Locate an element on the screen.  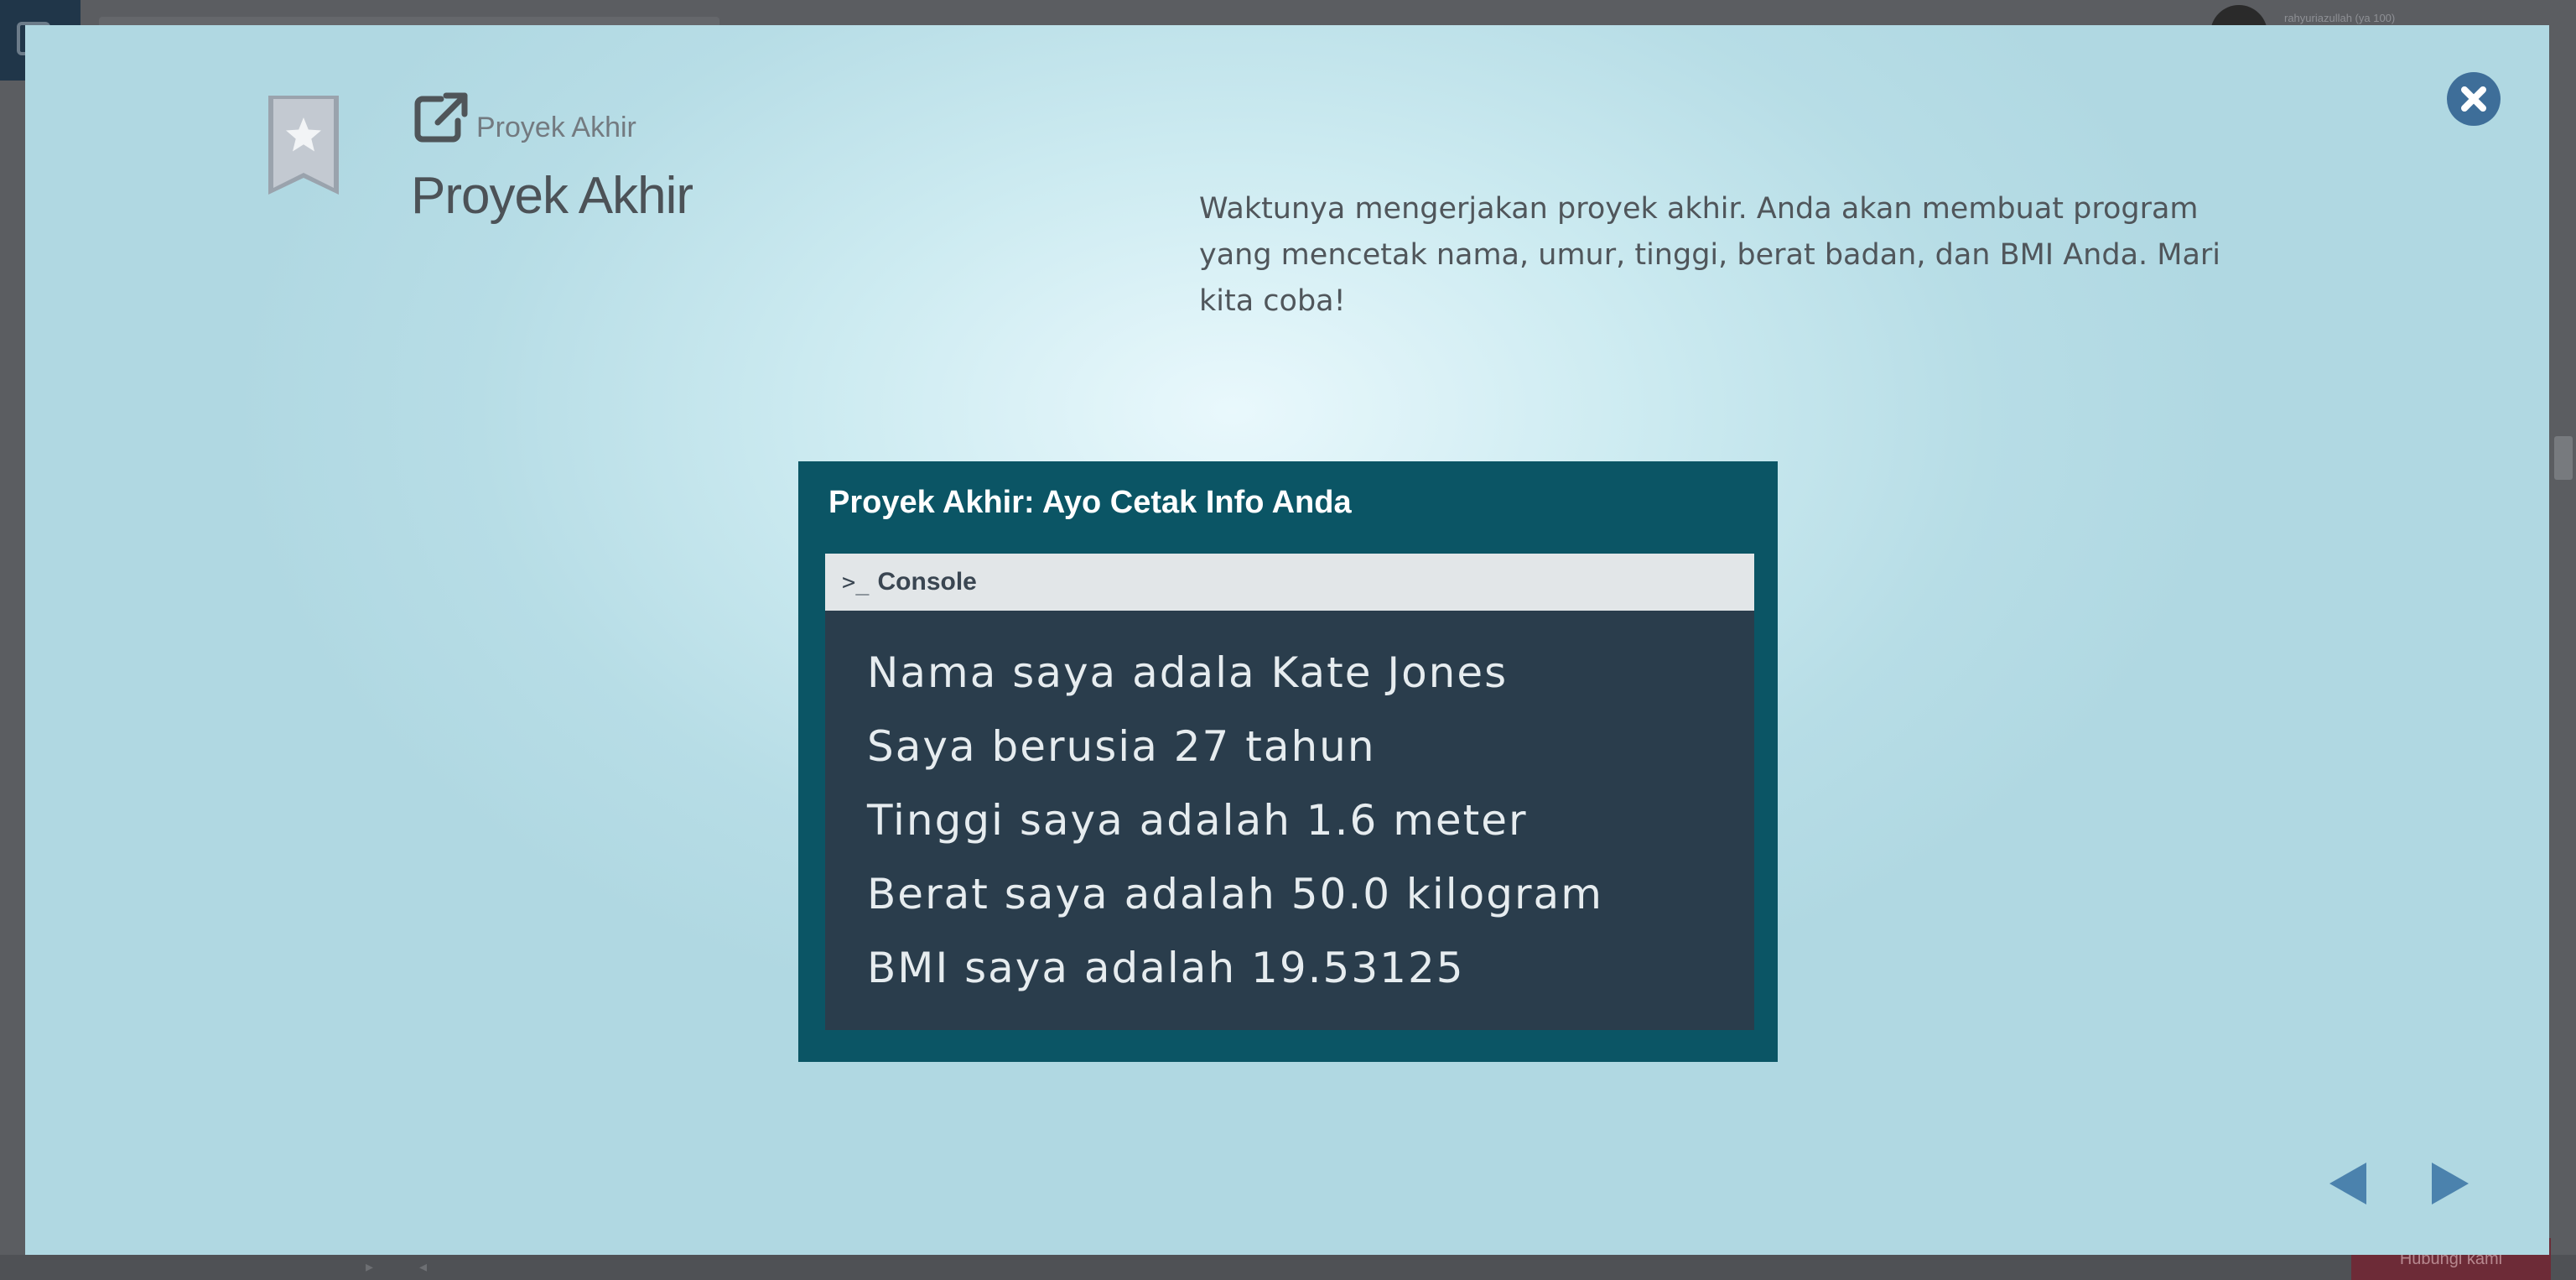
console-line: Tinggi saya adalah 1.6 meter is located at coordinates (1197, 820).